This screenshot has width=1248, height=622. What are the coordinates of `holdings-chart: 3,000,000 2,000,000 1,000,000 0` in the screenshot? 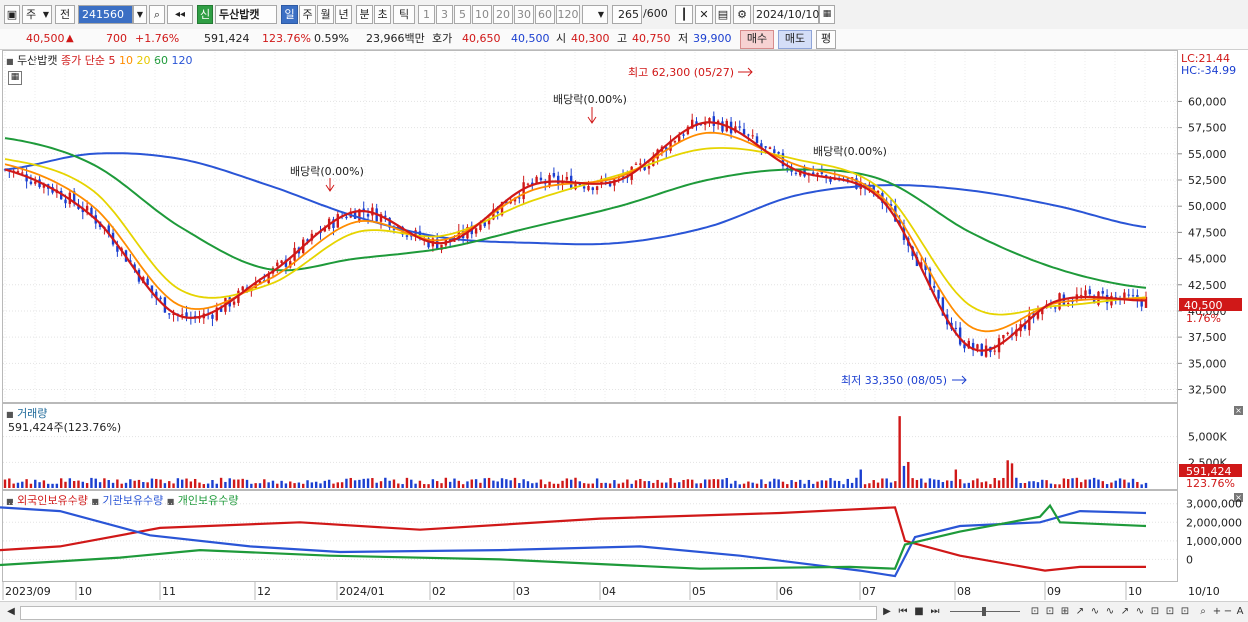 It's located at (624, 536).